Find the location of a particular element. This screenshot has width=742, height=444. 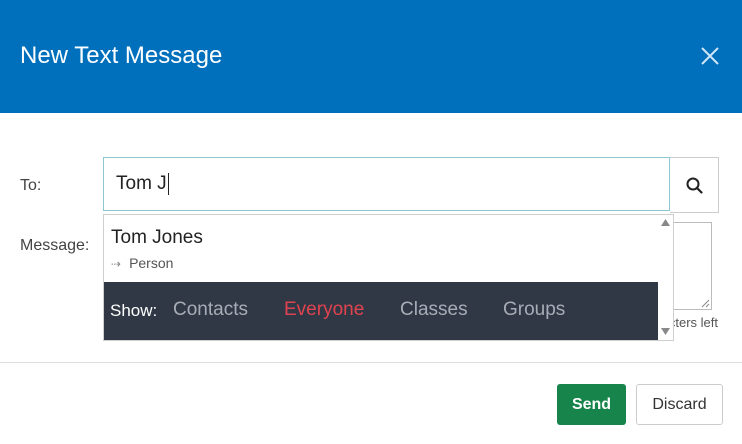

filter-classes: Classes is located at coordinates (434, 310).